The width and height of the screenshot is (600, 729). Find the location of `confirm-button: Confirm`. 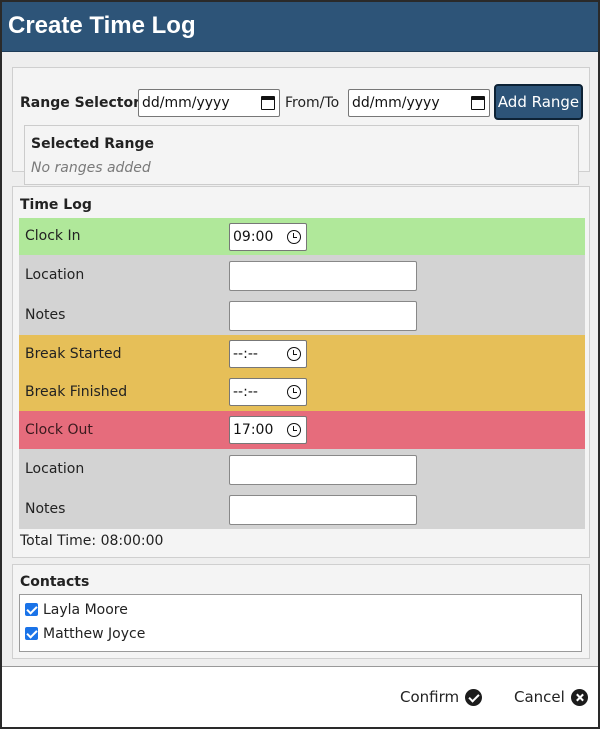

confirm-button: Confirm is located at coordinates (441, 697).